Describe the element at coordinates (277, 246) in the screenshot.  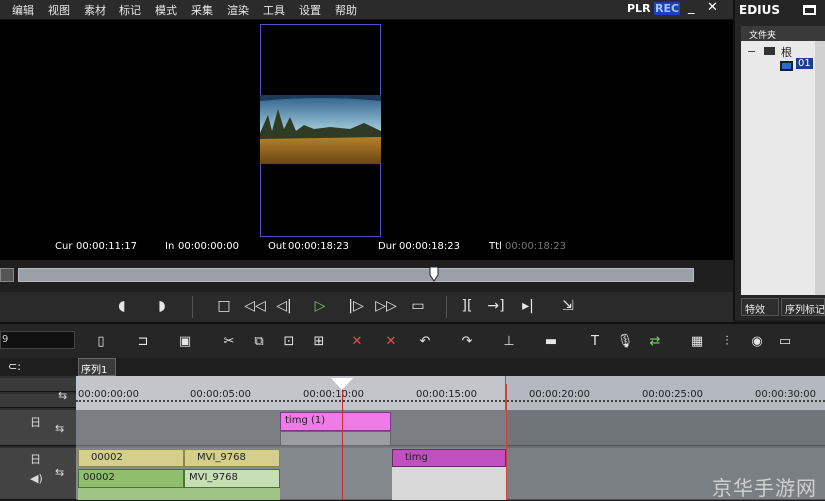
I see `out-label: Out` at that location.